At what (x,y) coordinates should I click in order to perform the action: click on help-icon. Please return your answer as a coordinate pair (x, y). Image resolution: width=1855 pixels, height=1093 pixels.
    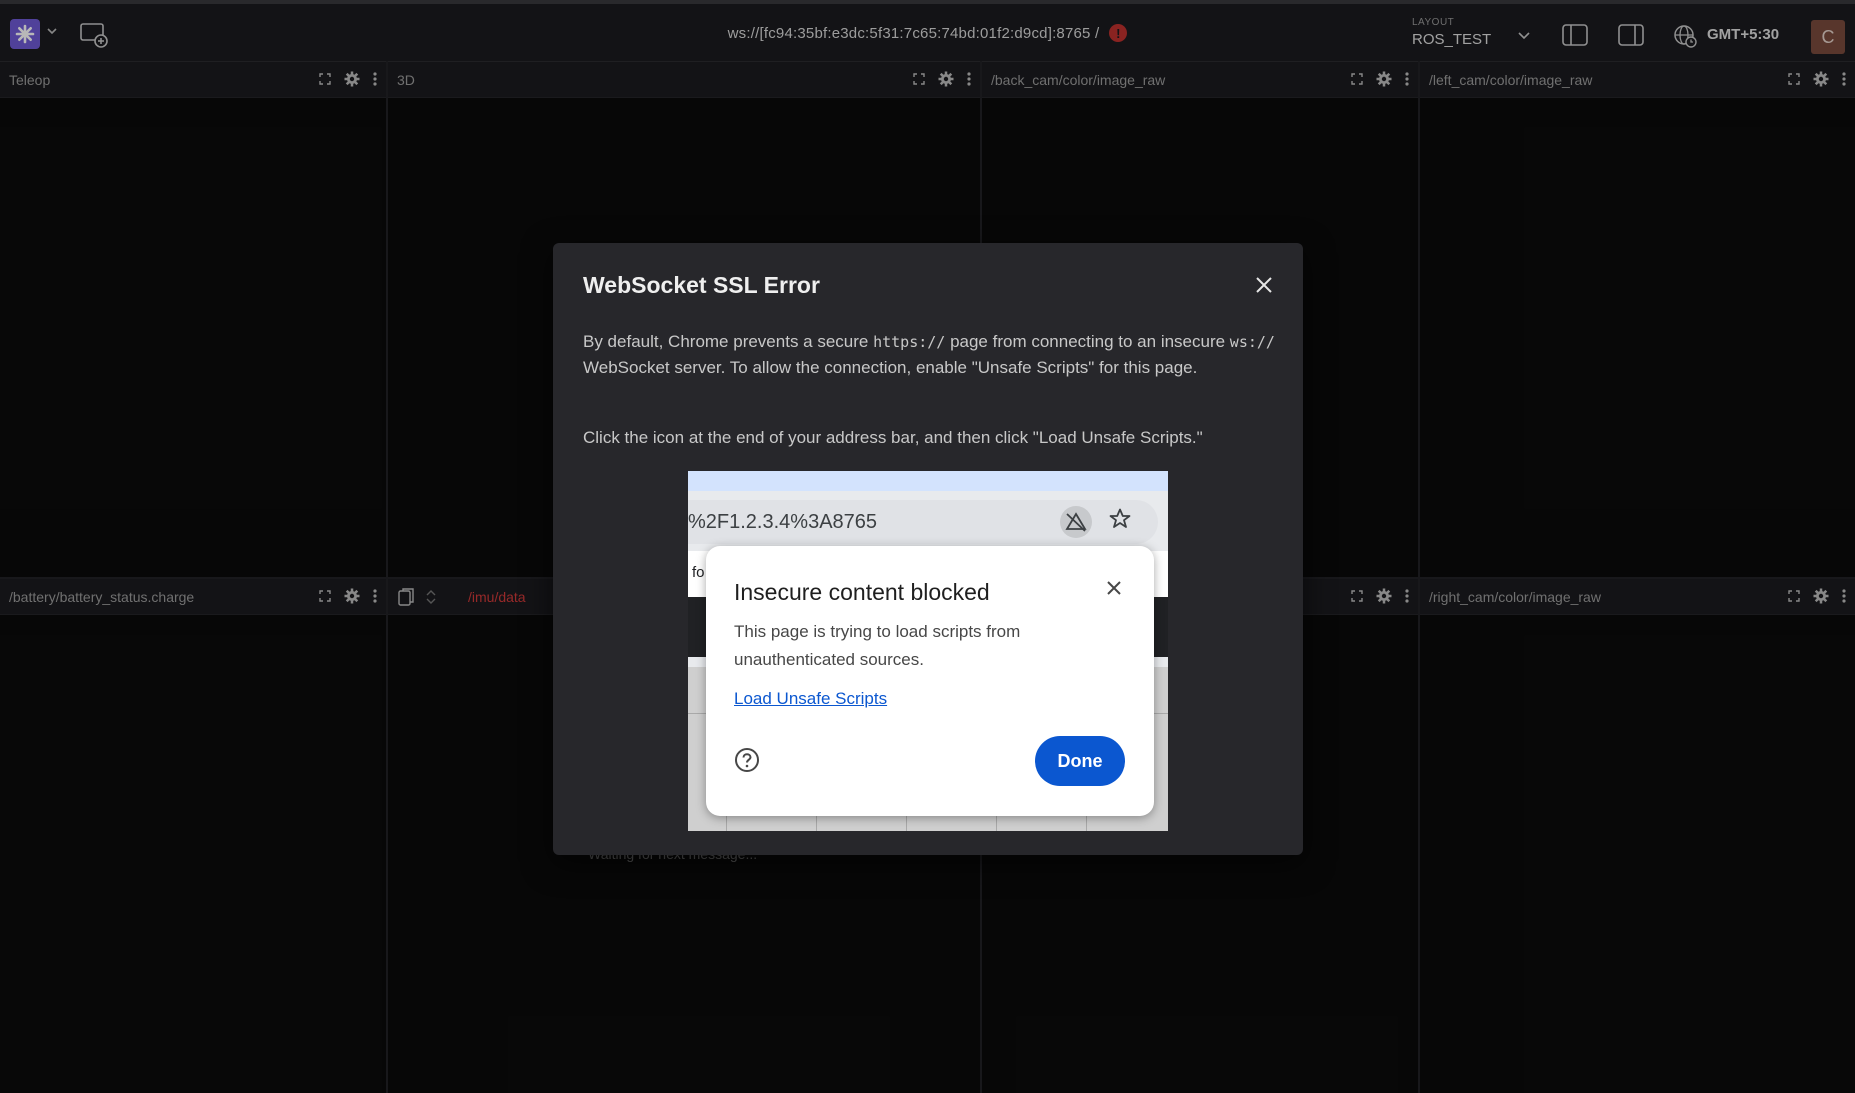
    Looking at the image, I should click on (747, 762).